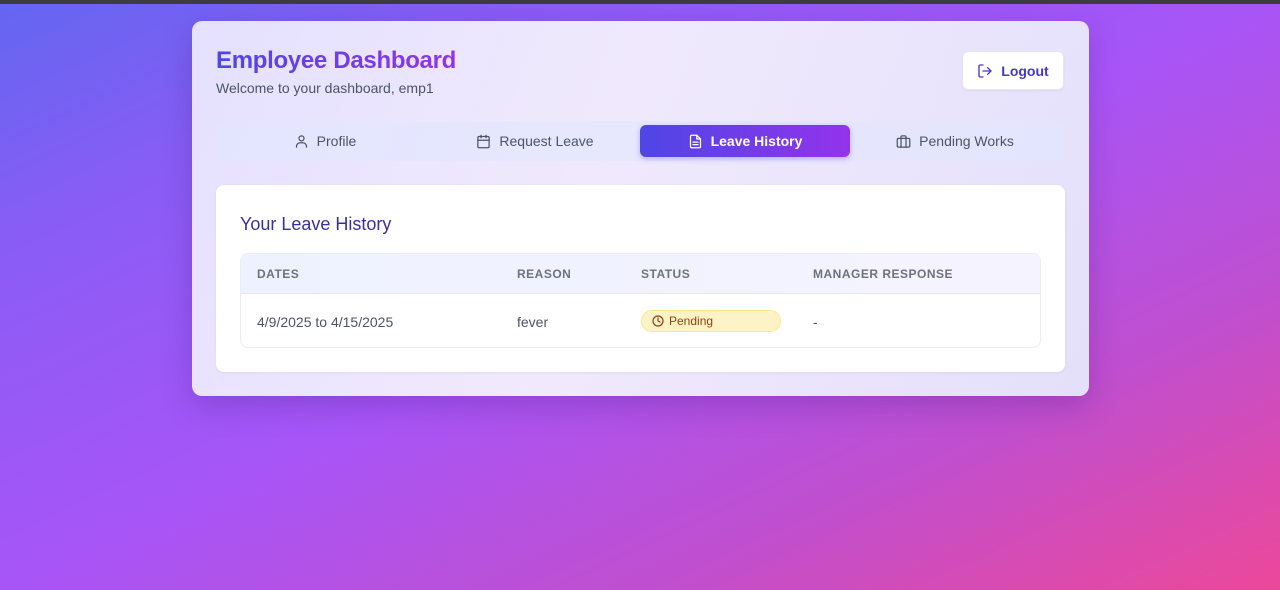 Image resolution: width=1280 pixels, height=590 pixels. I want to click on logout-icon, so click(985, 71).